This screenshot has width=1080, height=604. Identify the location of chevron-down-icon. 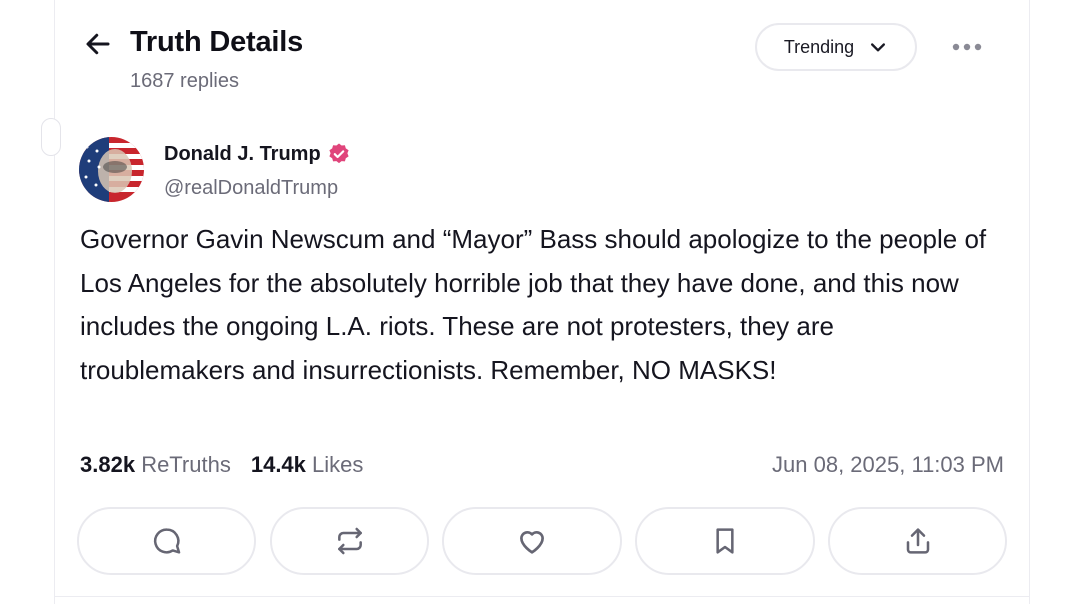
(878, 47).